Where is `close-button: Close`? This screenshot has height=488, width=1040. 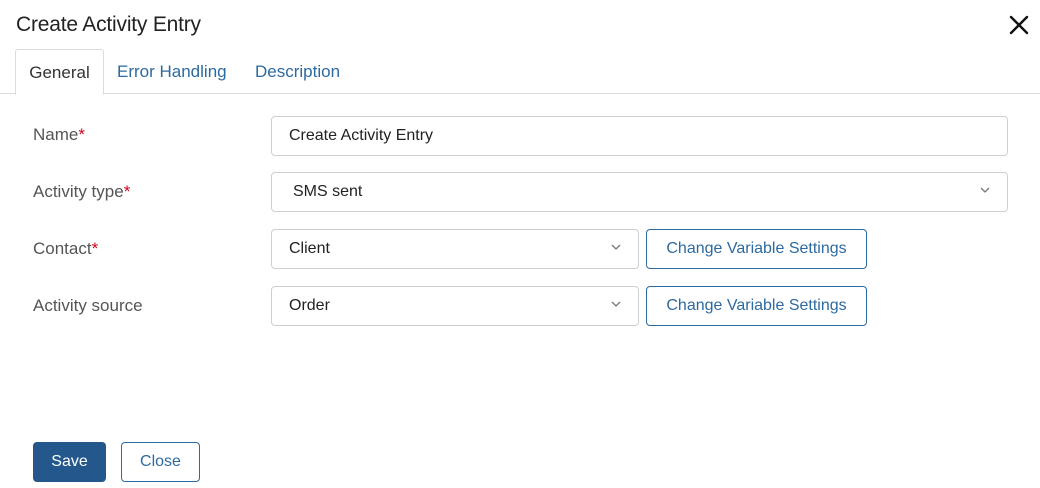
close-button: Close is located at coordinates (160, 462).